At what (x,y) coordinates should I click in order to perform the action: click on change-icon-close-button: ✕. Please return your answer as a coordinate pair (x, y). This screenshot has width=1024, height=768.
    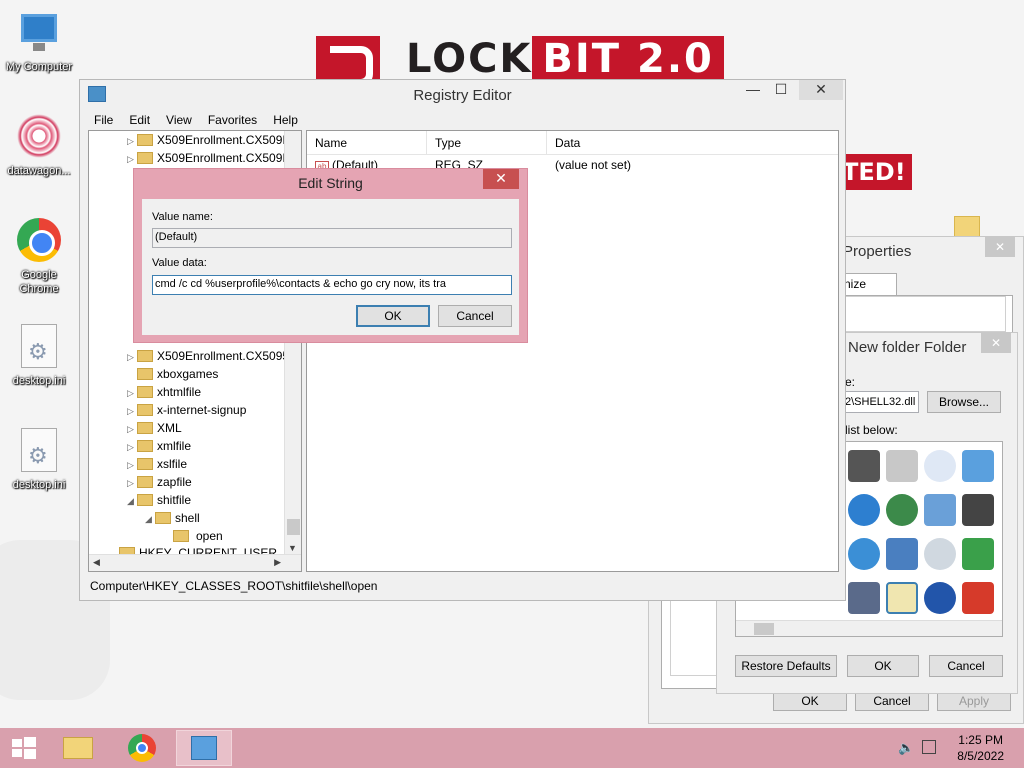
    Looking at the image, I should click on (996, 343).